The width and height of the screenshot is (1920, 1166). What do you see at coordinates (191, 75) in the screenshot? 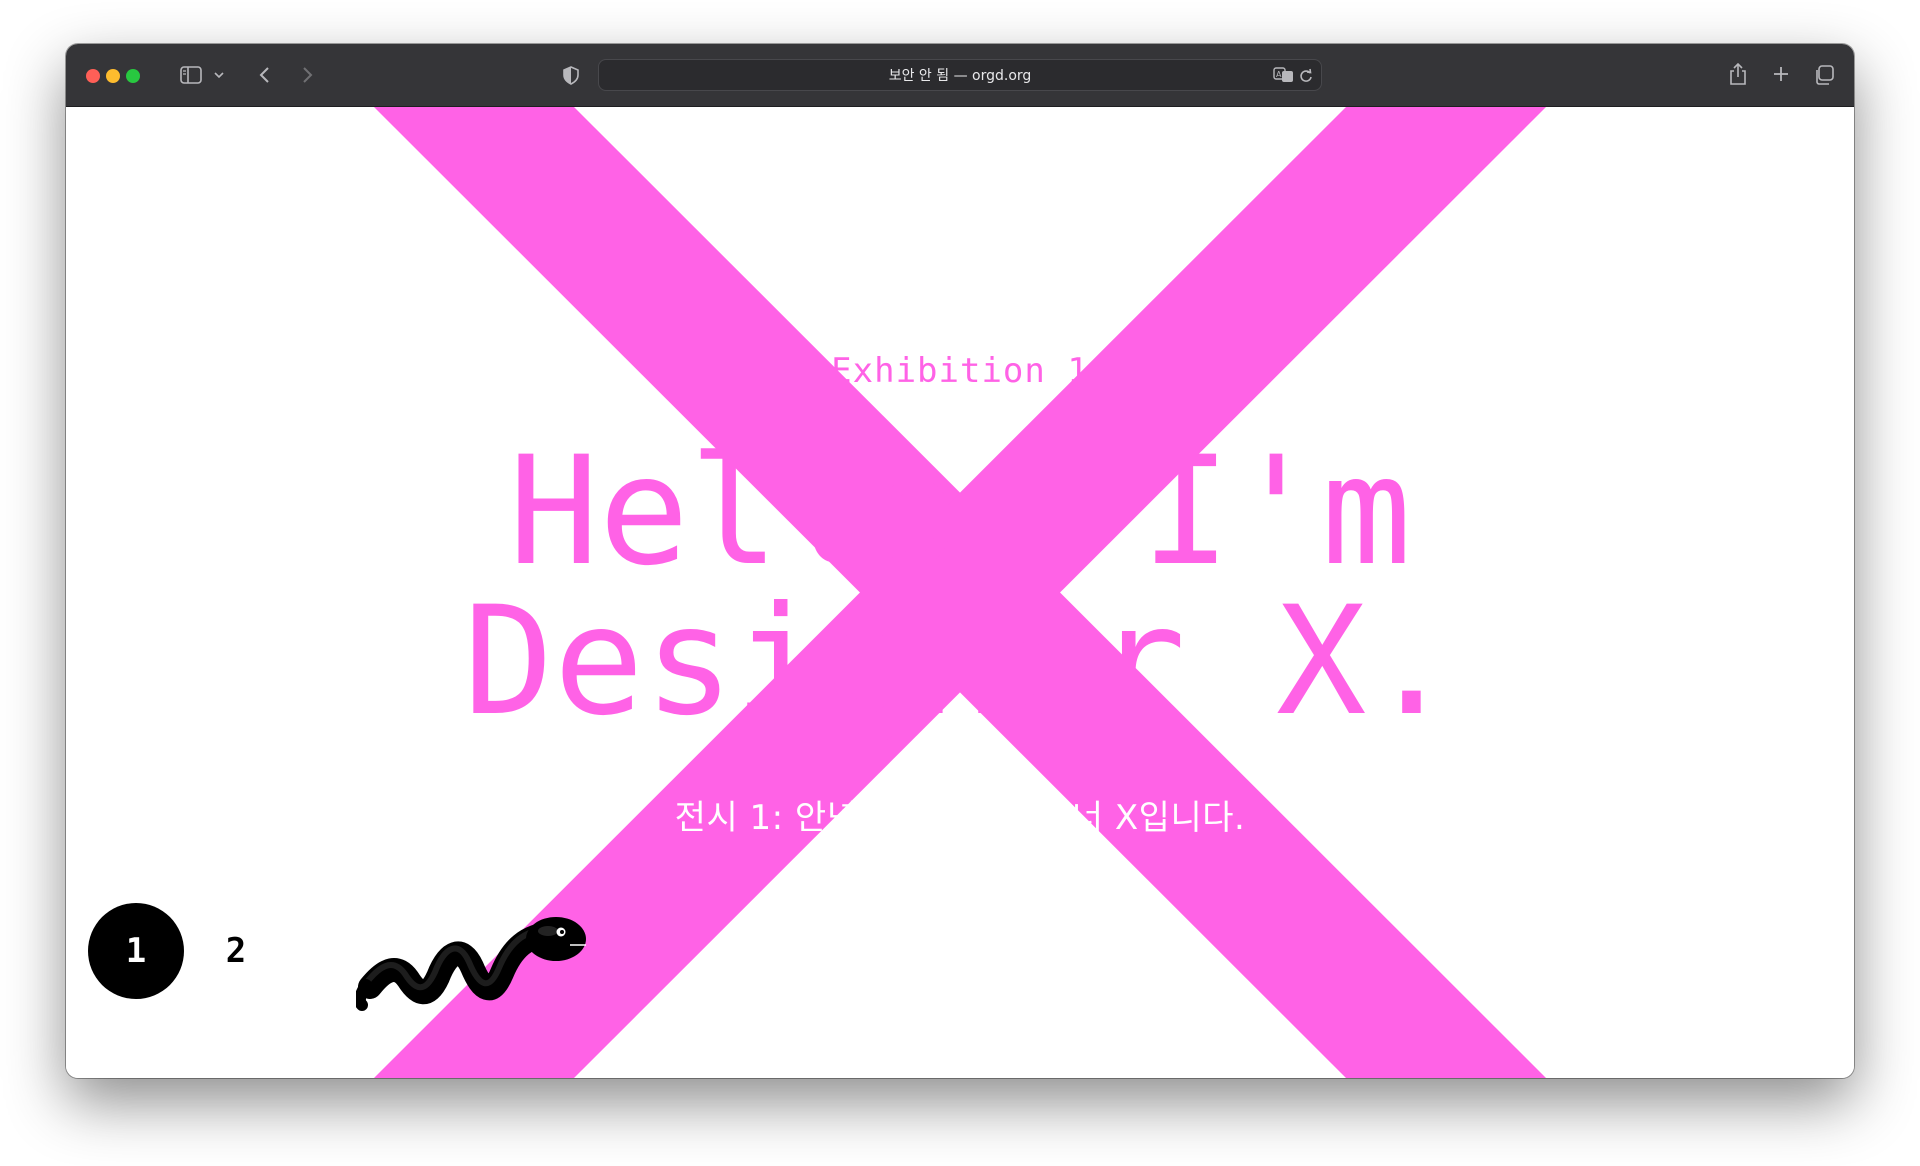
I see `sidebar-icon` at bounding box center [191, 75].